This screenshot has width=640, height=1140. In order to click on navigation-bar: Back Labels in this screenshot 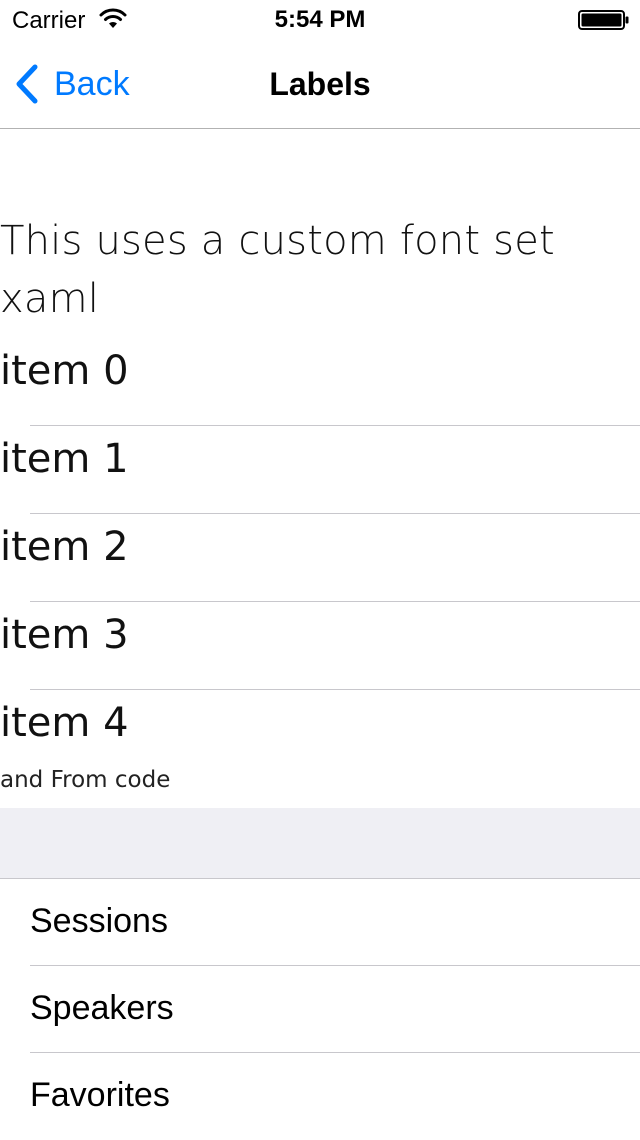, I will do `click(320, 84)`.